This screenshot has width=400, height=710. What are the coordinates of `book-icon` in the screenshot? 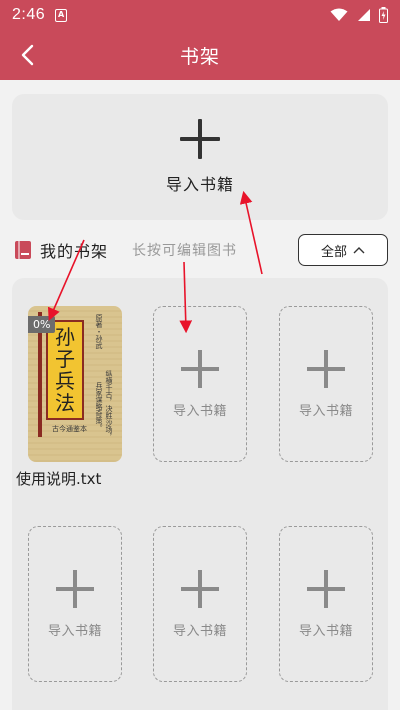 It's located at (23, 250).